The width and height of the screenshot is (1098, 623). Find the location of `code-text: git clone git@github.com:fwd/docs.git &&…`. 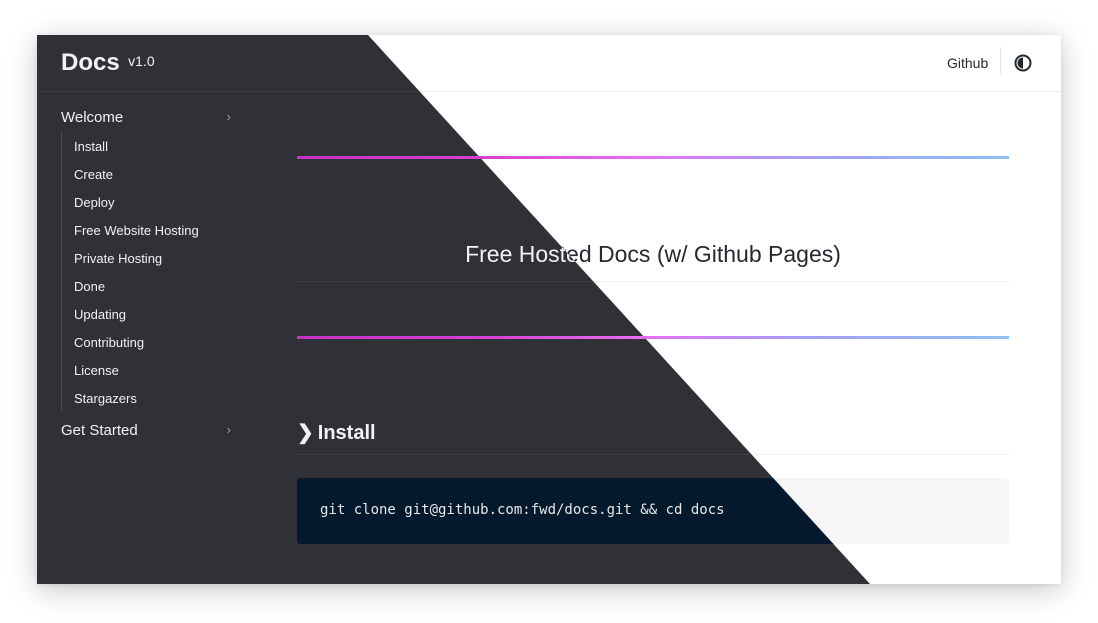

code-text: git clone git@github.com:fwd/docs.git &&… is located at coordinates (522, 510).